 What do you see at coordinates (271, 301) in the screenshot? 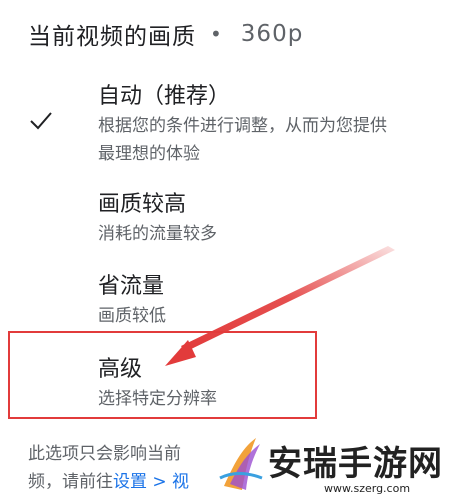
I see `option-data-saver: 省流量 画质较低` at bounding box center [271, 301].